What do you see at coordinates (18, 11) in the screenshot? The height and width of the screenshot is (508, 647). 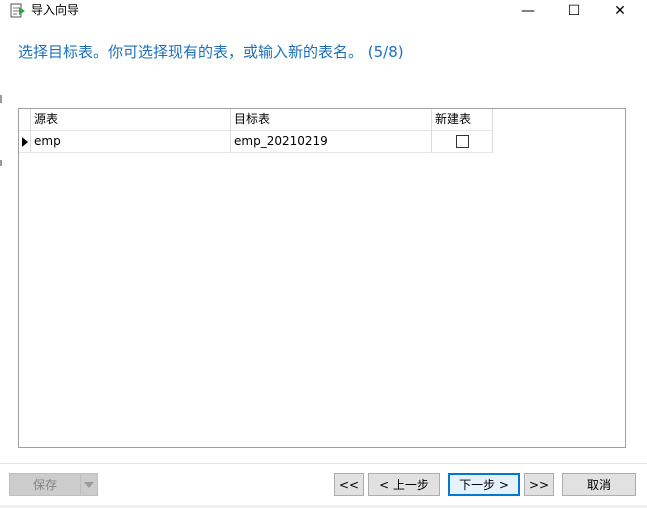 I see `app-icon` at bounding box center [18, 11].